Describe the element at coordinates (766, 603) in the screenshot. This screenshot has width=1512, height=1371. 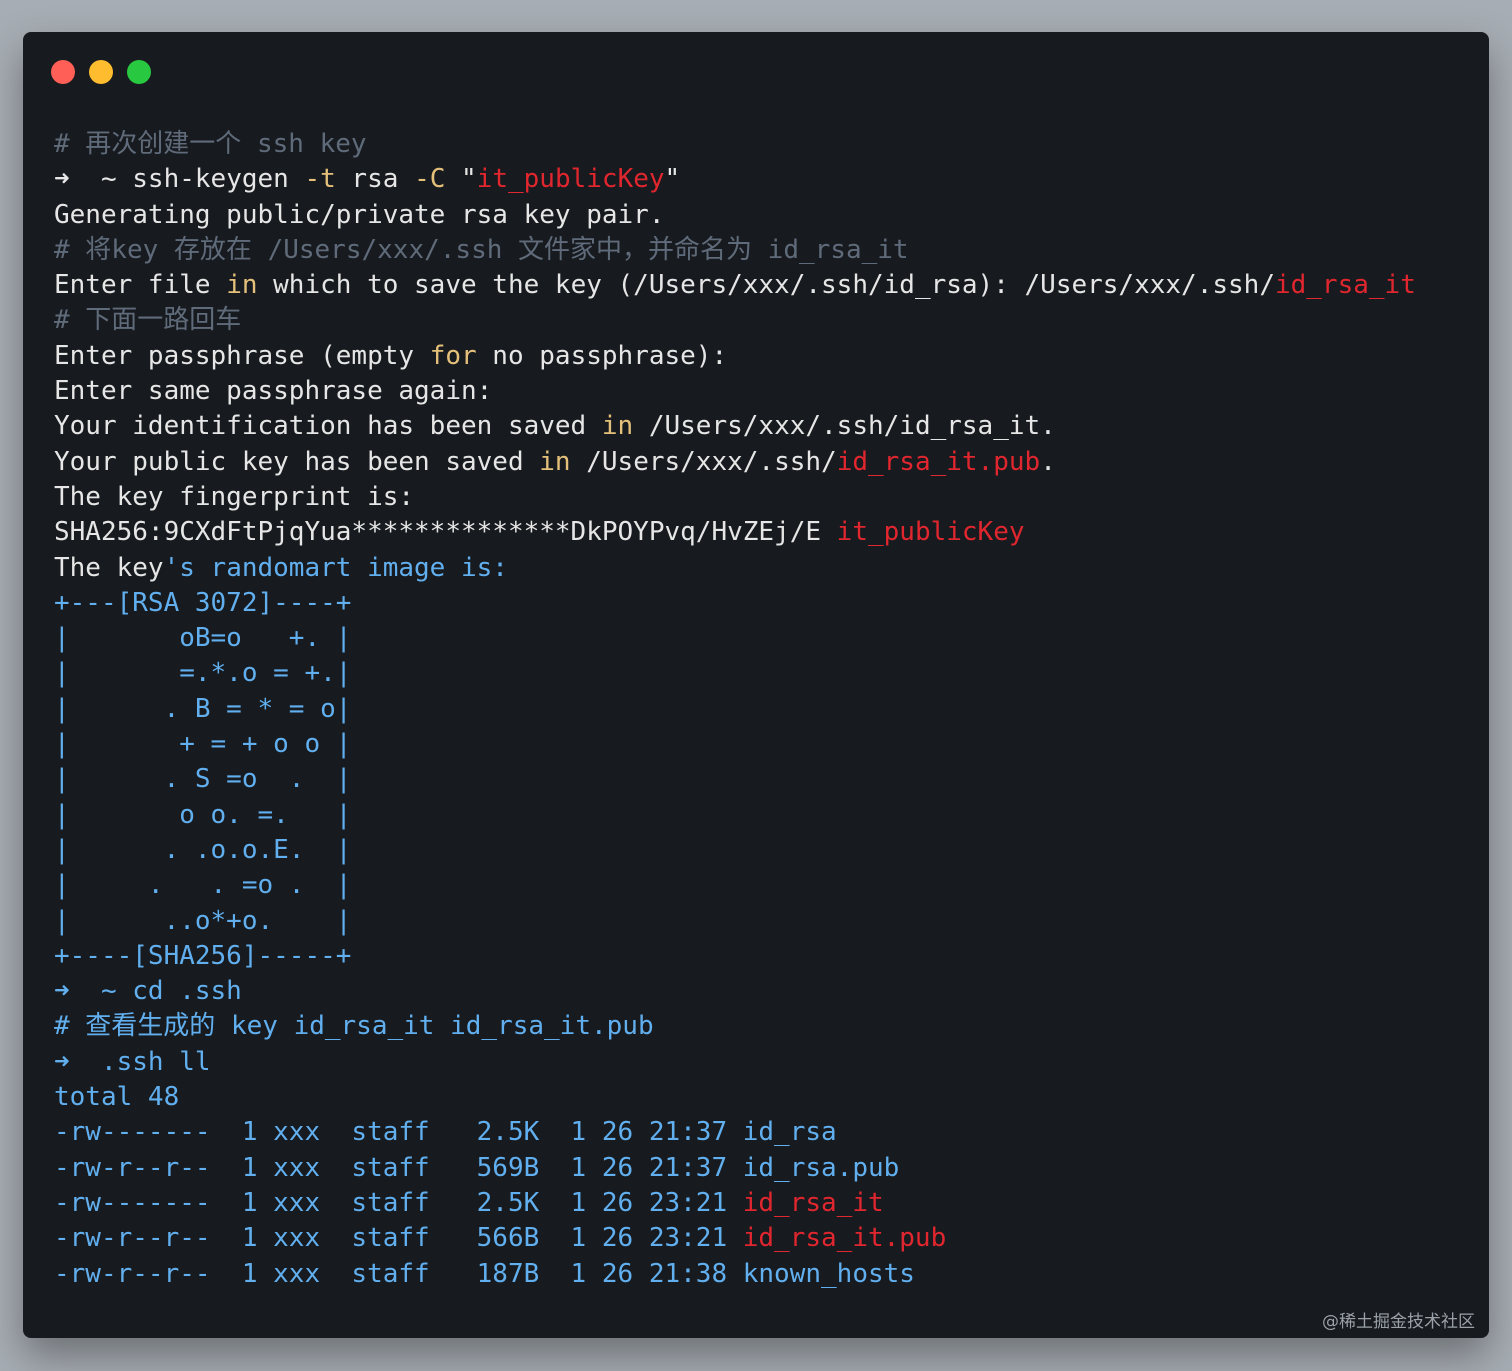
I see `terminal-line: +---[RSA 3072]----+` at that location.